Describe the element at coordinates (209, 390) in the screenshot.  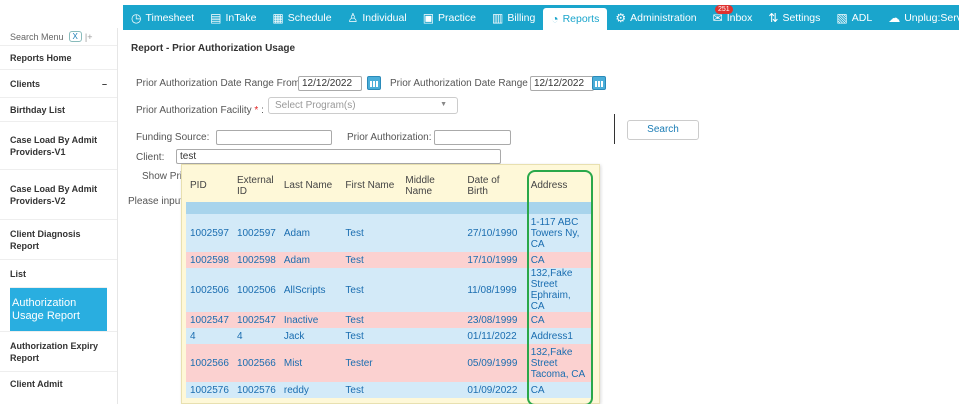
I see `table-cell: 1002576` at that location.